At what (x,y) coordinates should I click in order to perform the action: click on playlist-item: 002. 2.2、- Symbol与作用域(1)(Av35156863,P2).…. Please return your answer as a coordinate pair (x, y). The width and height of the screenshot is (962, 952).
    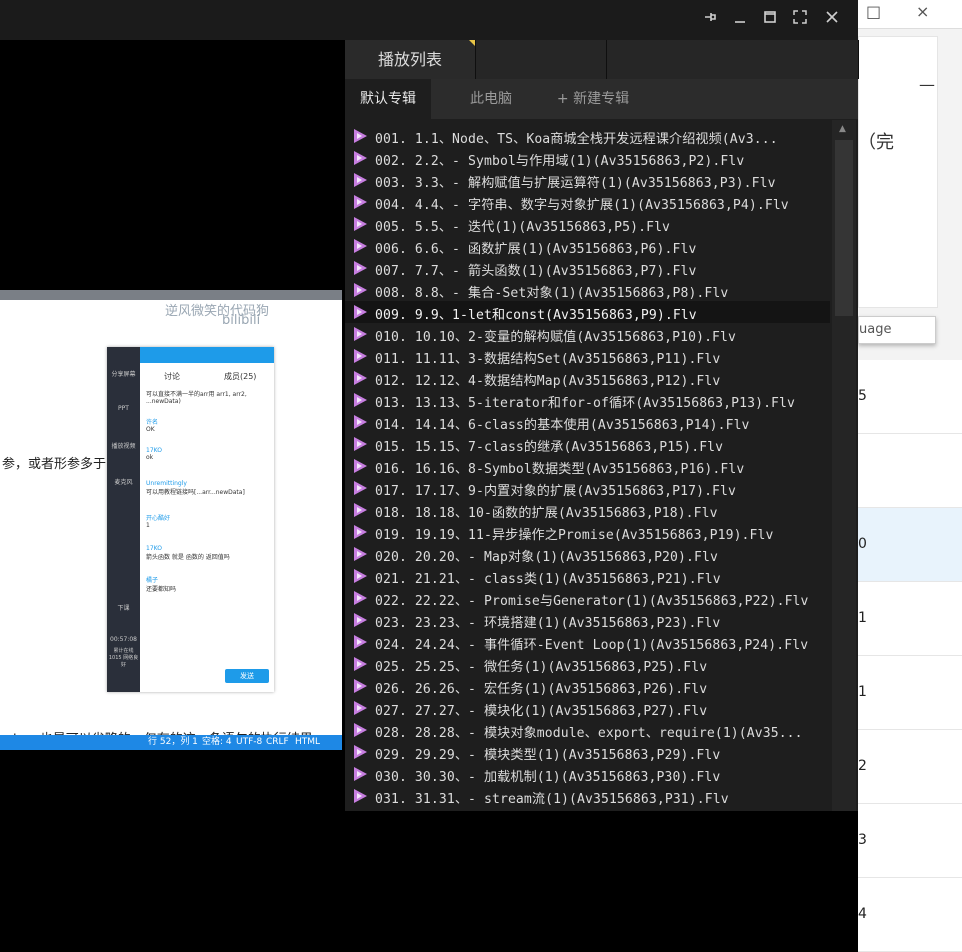
    Looking at the image, I should click on (587, 158).